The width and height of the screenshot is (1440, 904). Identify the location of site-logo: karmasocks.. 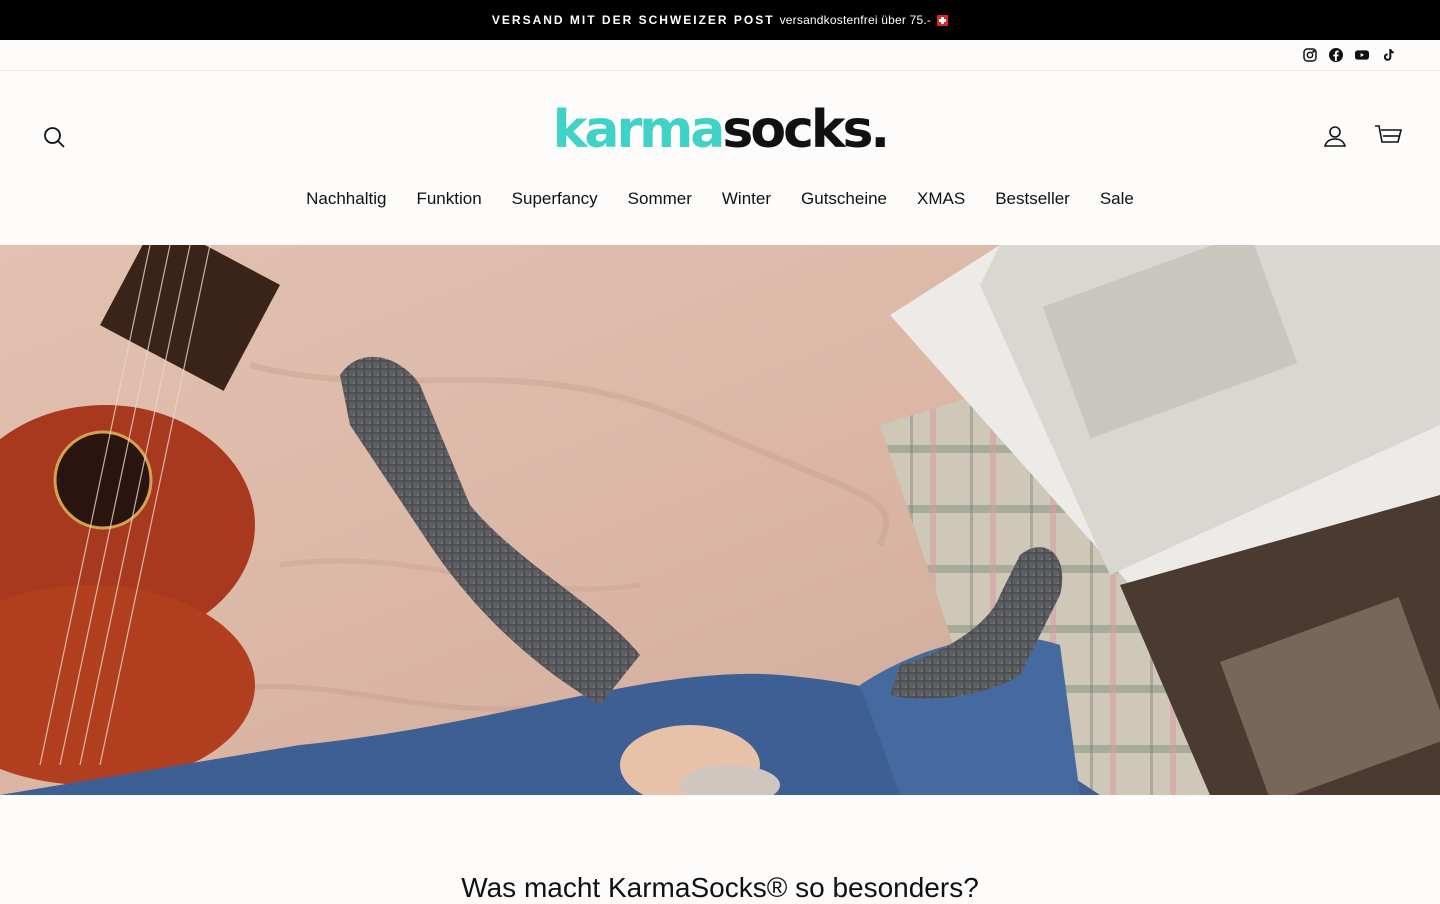
(721, 130).